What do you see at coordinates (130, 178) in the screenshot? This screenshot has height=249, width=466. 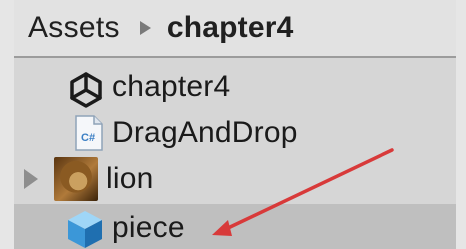 I see `list-item-label: lion` at bounding box center [130, 178].